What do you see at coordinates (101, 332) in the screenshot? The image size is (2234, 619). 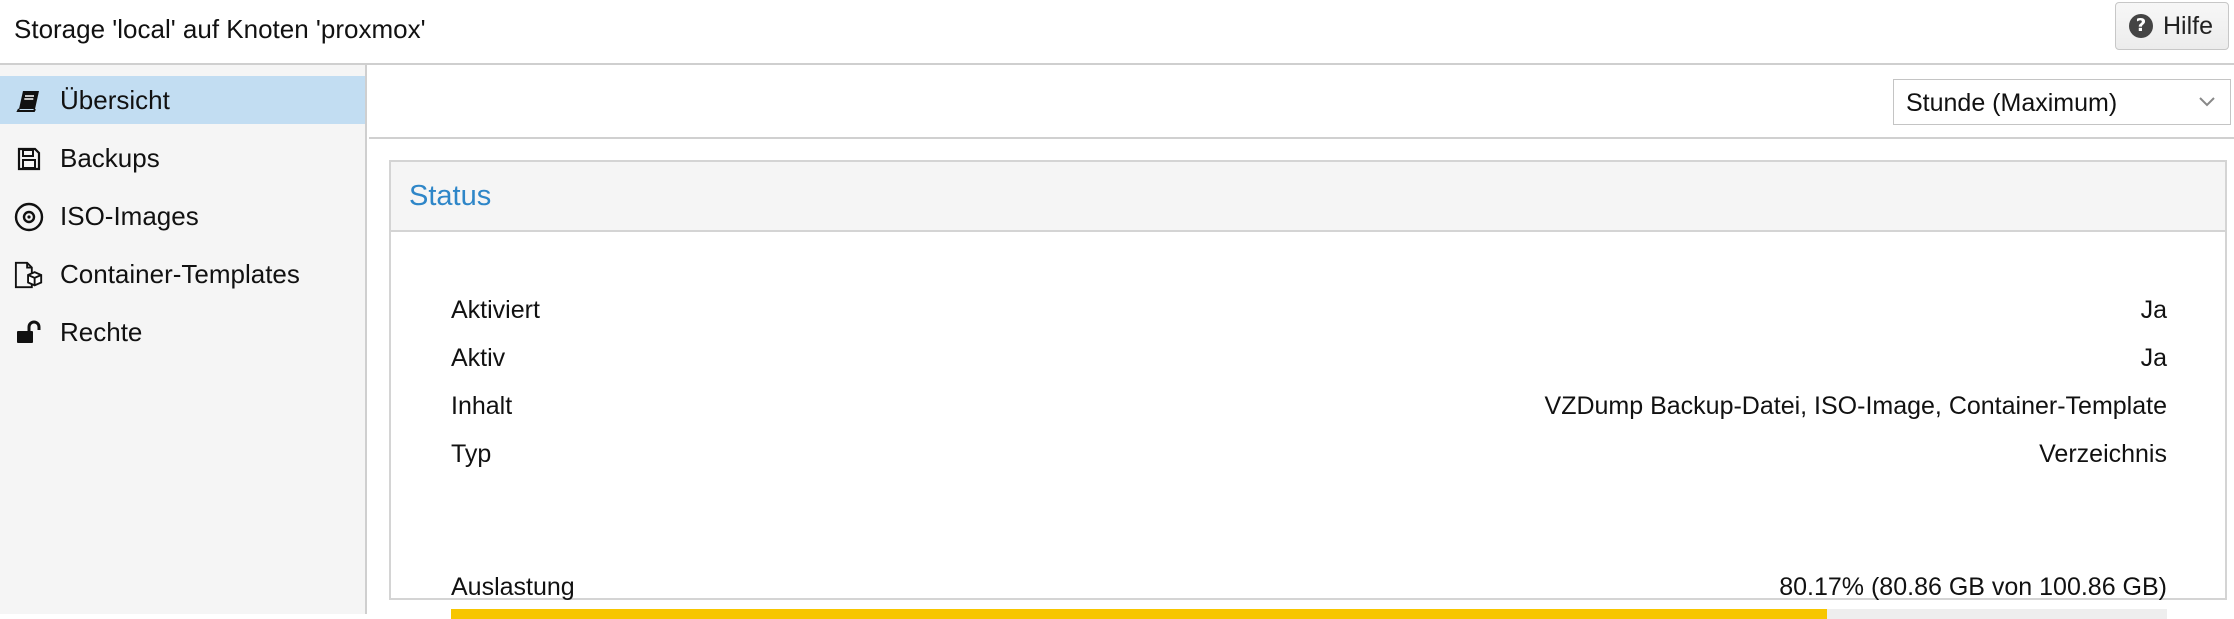 I see `sidebar-item-label: Rechte` at bounding box center [101, 332].